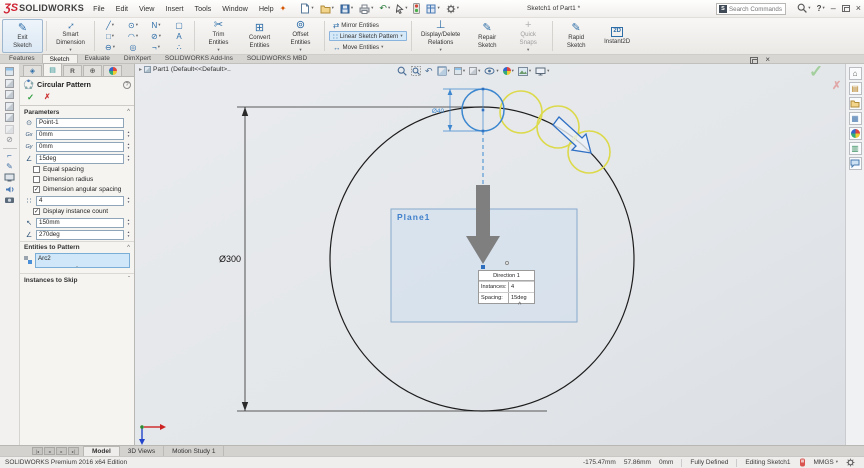 Image resolution: width=864 pixels, height=468 pixels. Describe the element at coordinates (80, 158) in the screenshot. I see `spacing-angle-field` at that location.